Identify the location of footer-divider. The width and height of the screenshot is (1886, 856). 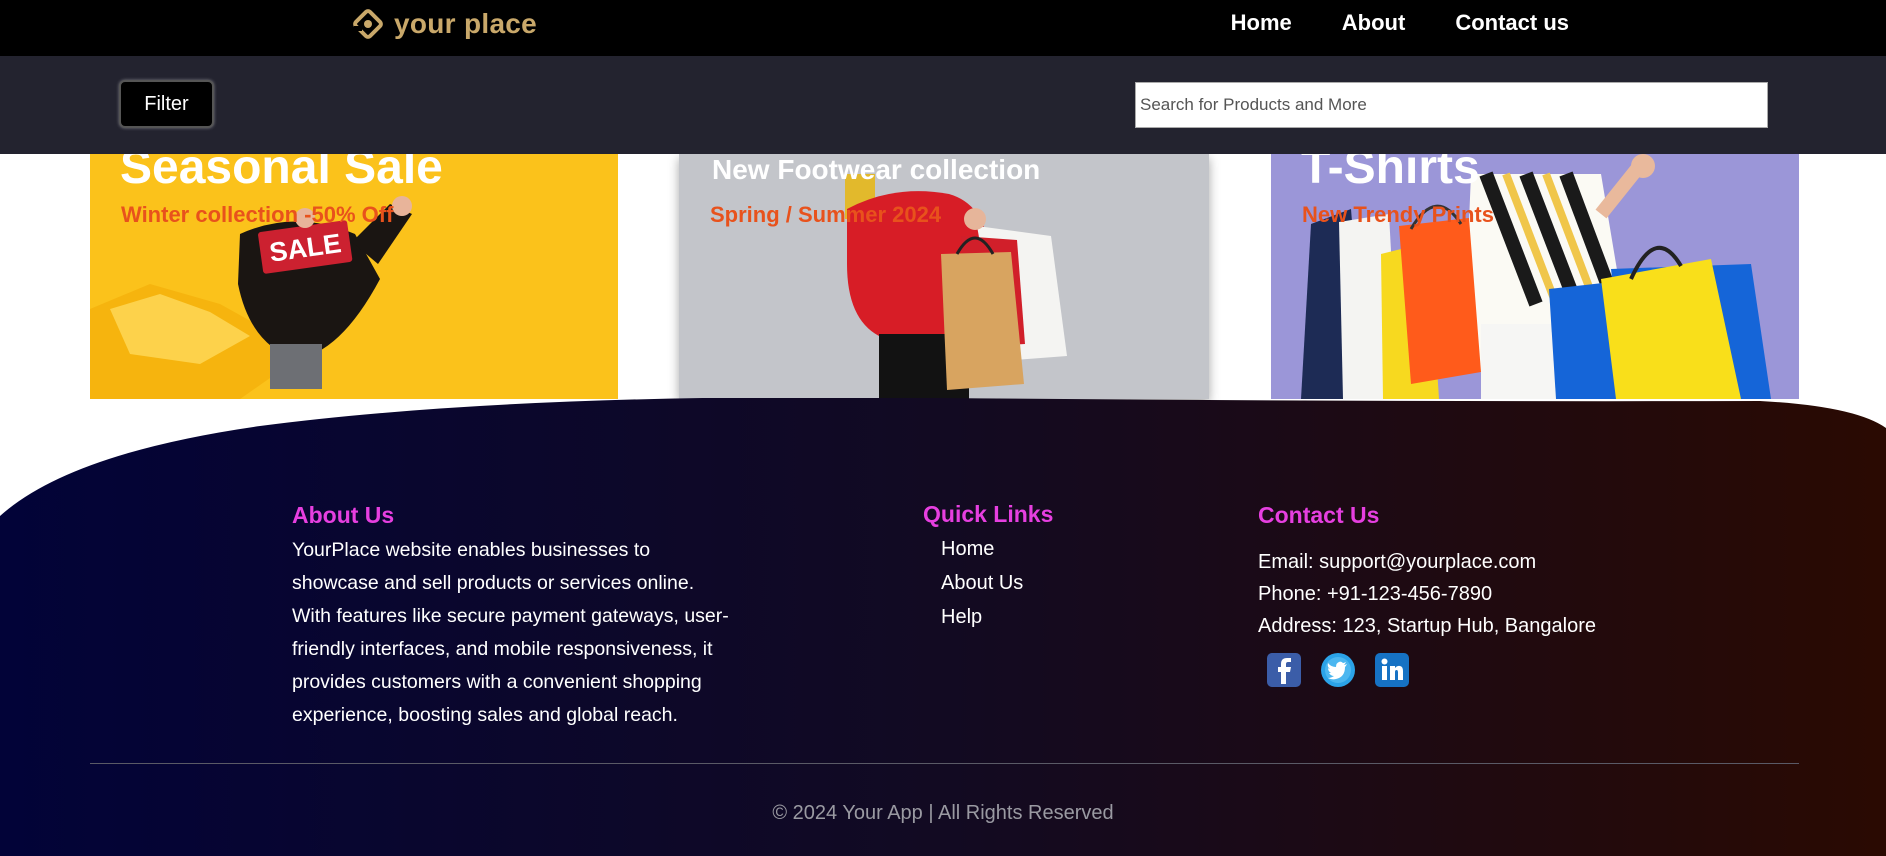
(944, 763).